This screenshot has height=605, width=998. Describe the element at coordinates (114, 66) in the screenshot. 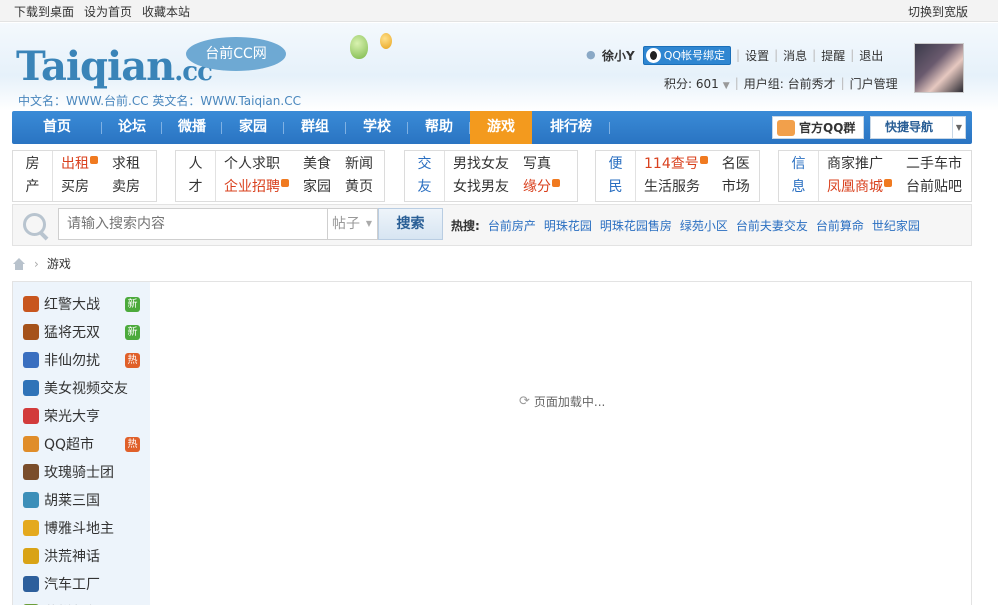

I see `site-logo: Taiqian.cc` at that location.